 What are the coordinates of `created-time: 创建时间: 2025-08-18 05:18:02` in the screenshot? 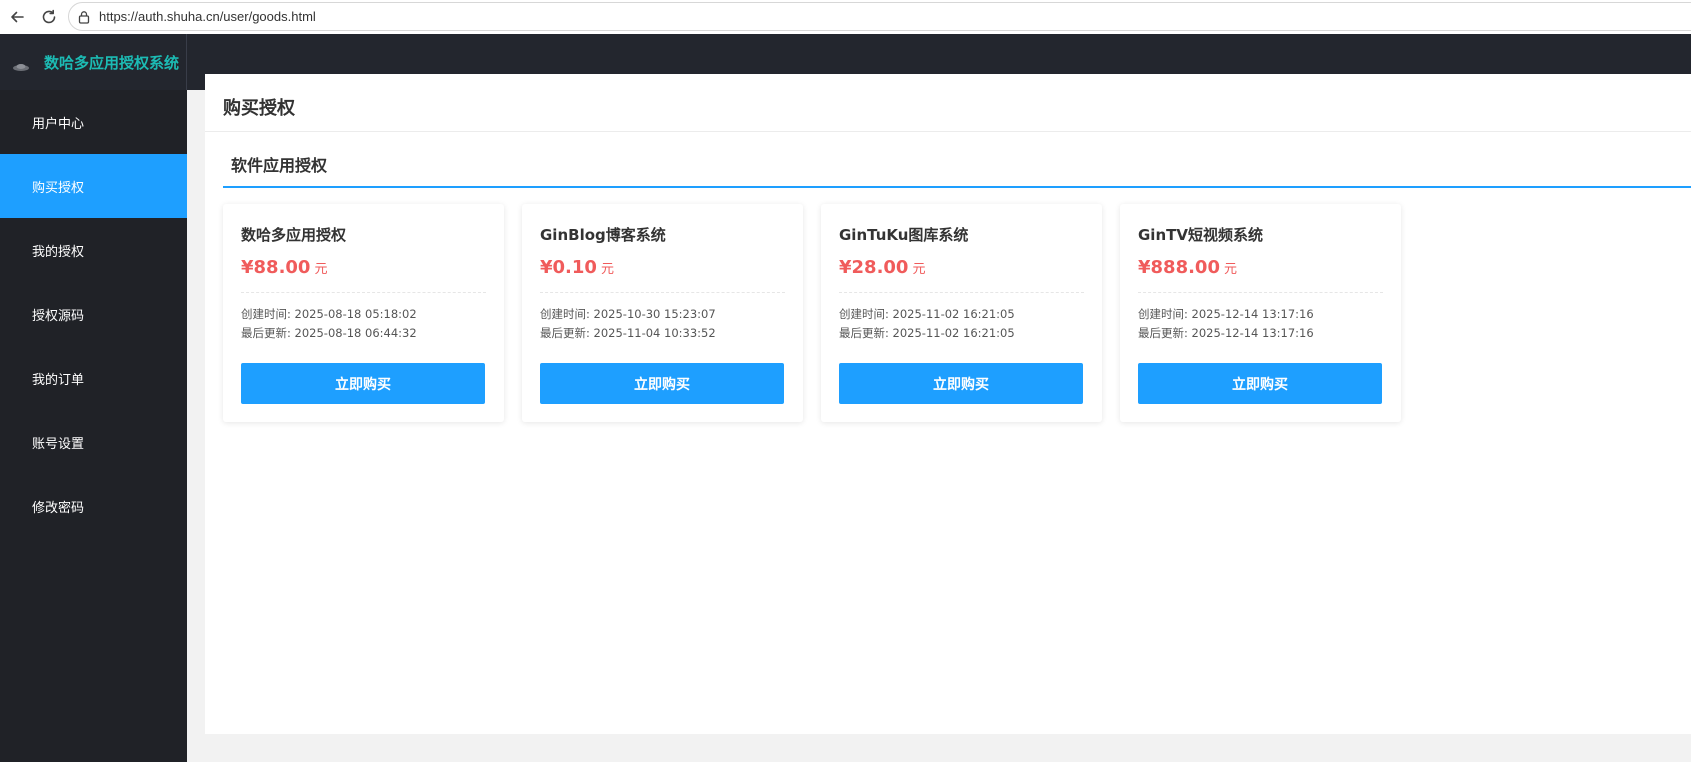 It's located at (329, 314).